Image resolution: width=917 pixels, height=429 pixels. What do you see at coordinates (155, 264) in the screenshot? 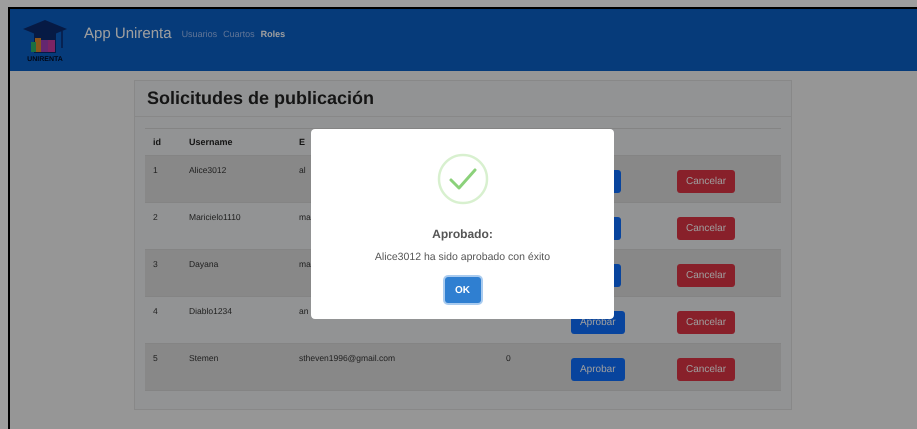
I see `table-cell: 3` at bounding box center [155, 264].